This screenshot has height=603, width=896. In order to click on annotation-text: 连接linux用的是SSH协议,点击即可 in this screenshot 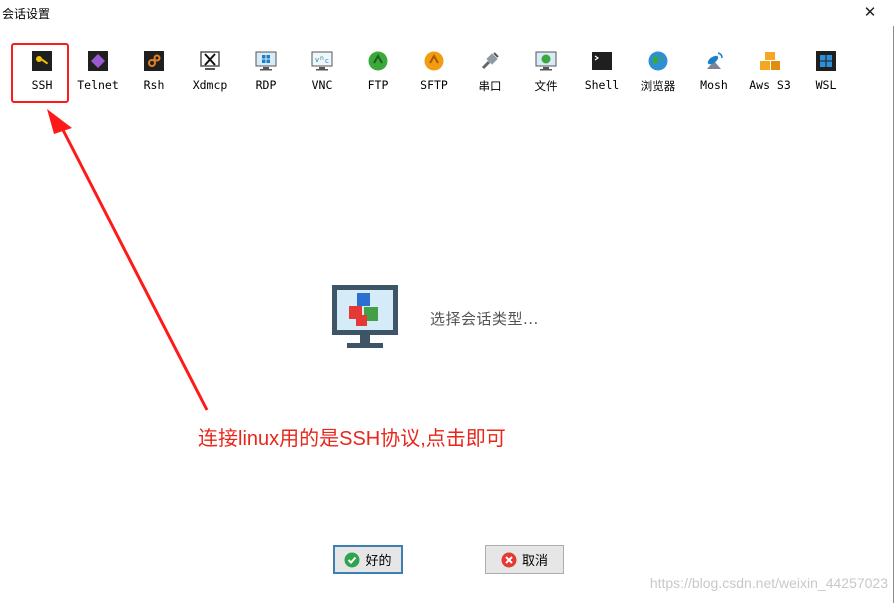, I will do `click(352, 439)`.